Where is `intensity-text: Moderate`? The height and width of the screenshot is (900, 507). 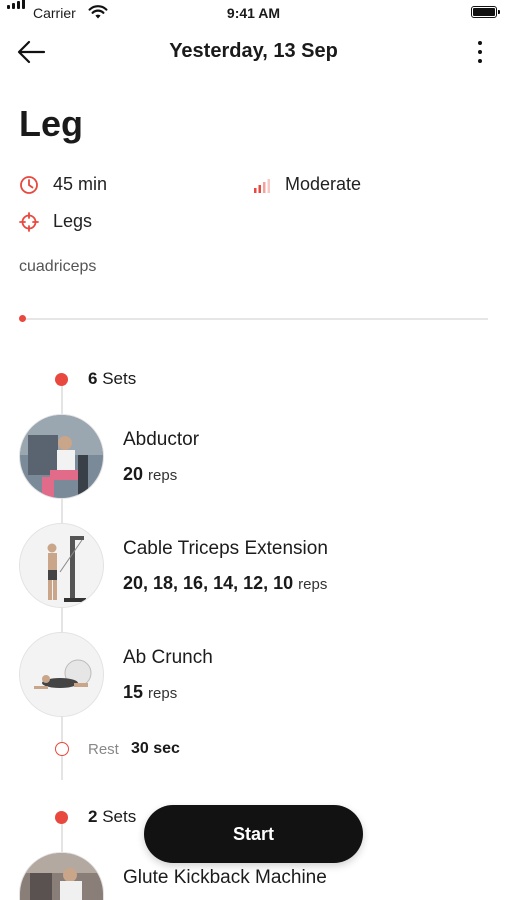
intensity-text: Moderate is located at coordinates (323, 184).